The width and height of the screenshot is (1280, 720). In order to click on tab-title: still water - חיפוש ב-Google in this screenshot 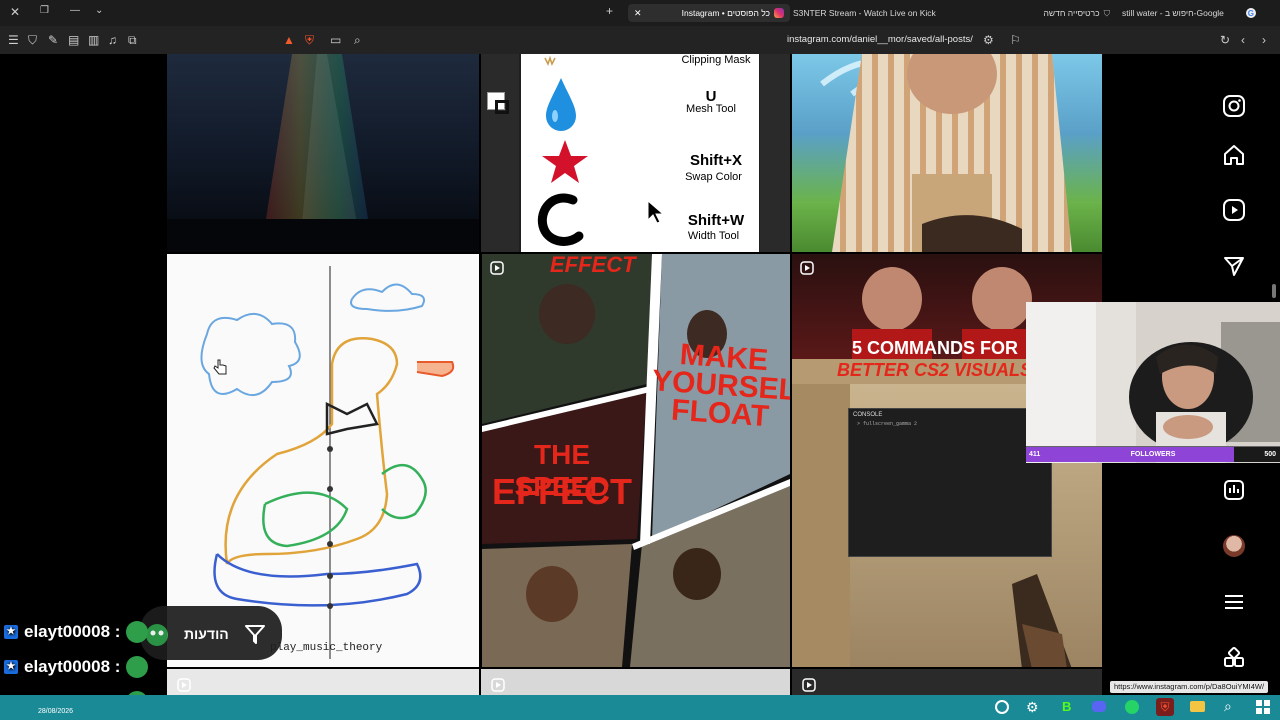, I will do `click(1173, 13)`.